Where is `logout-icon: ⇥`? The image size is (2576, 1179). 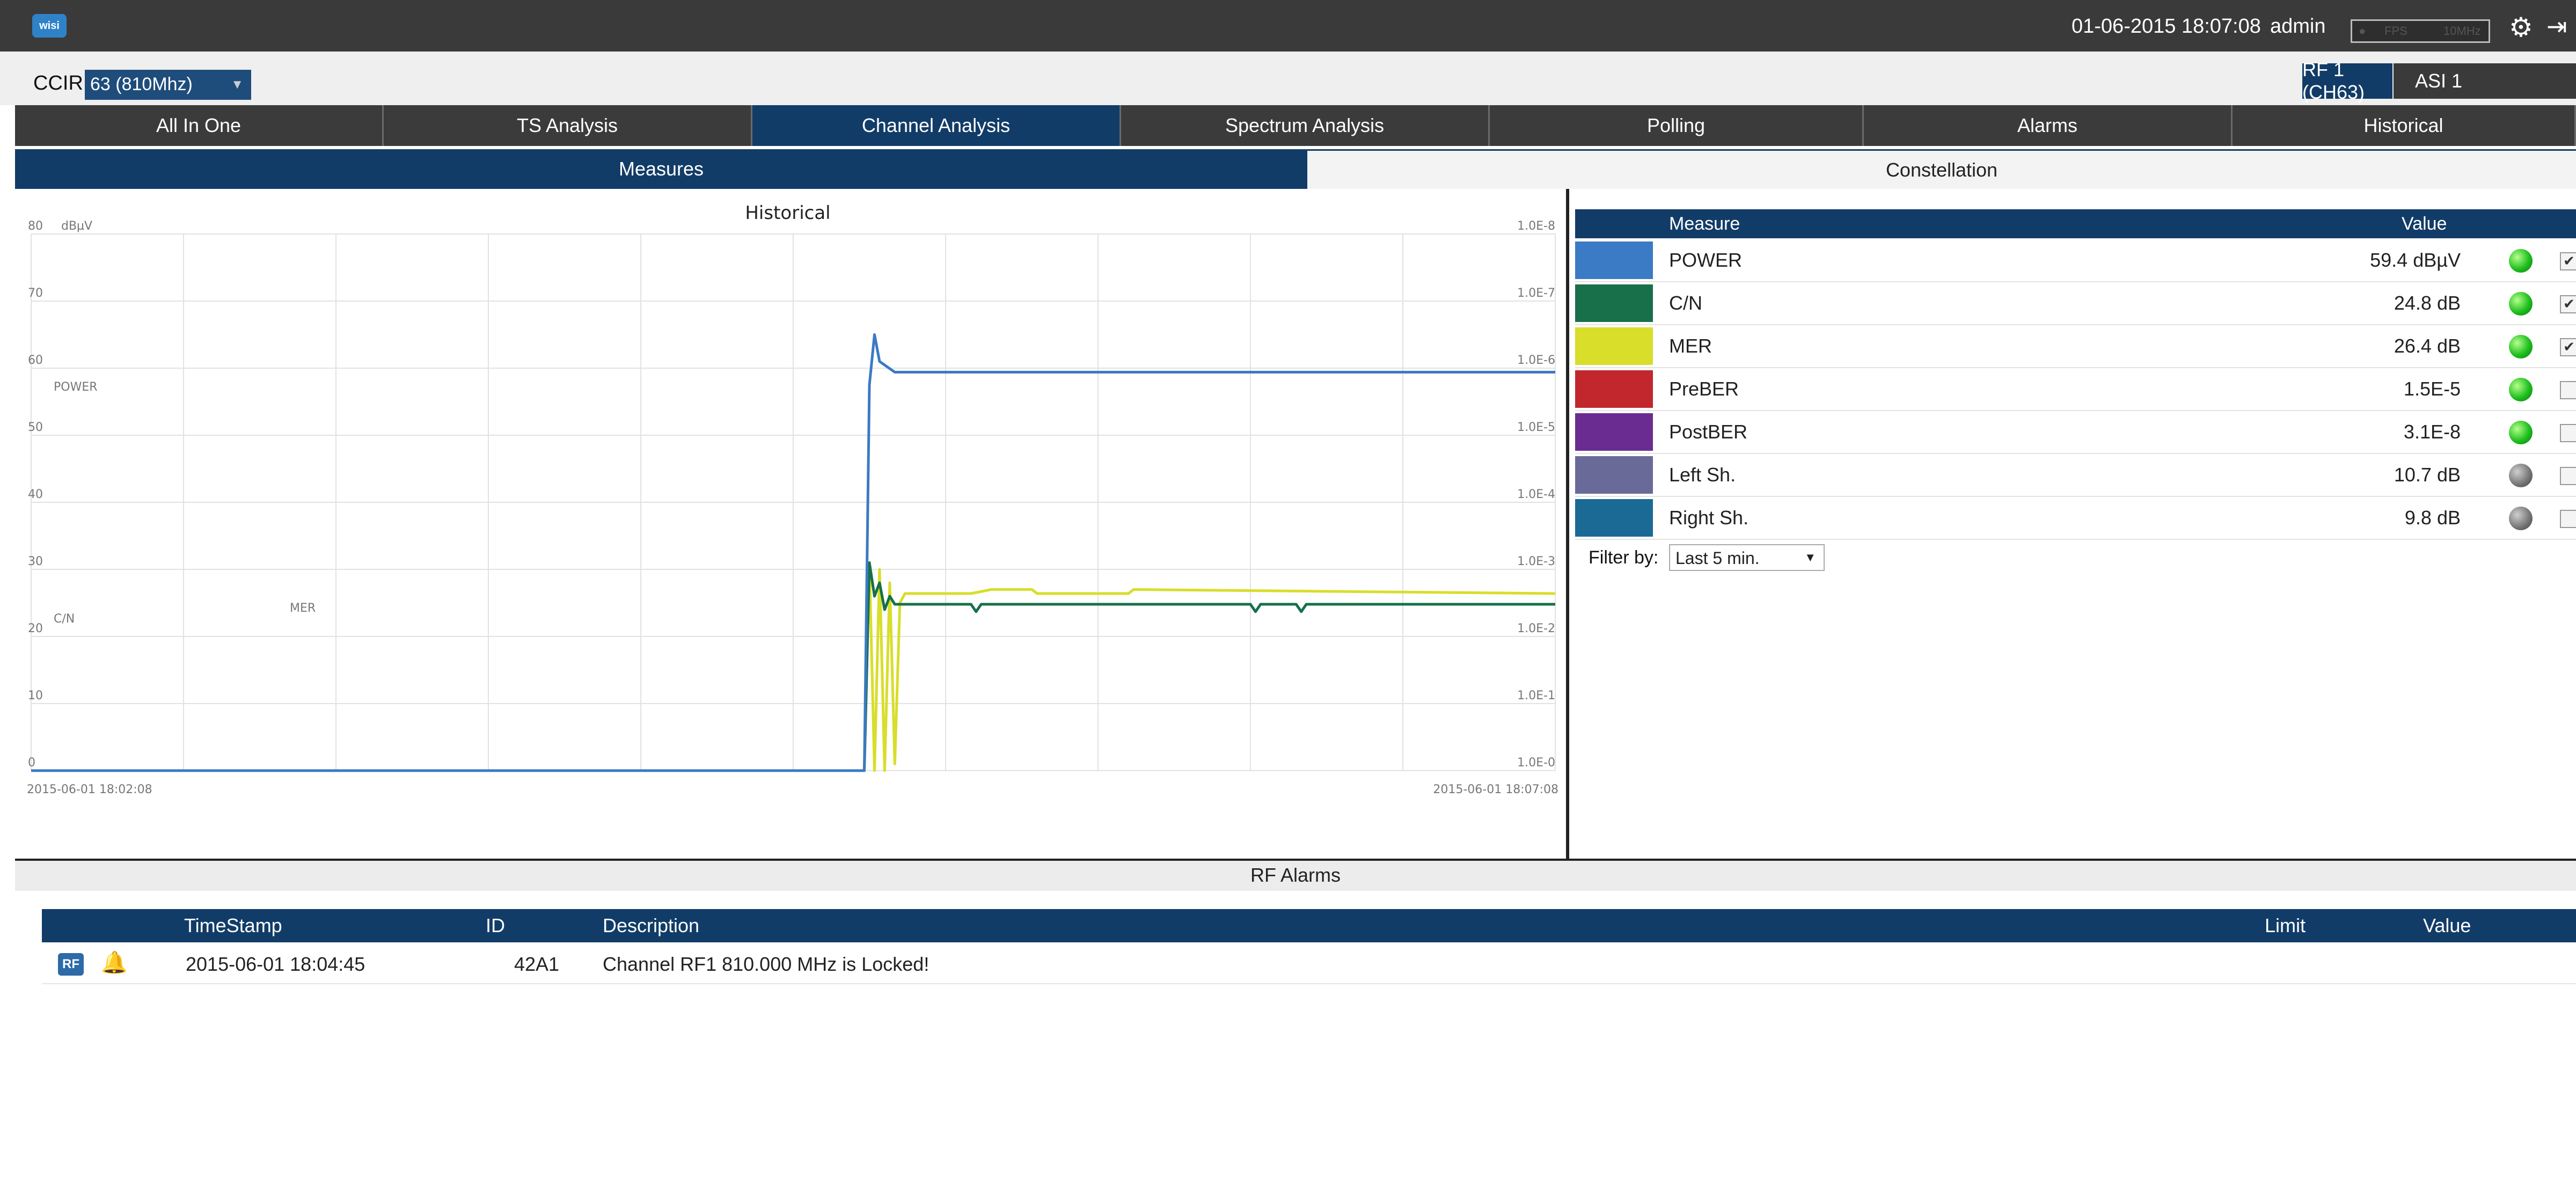 logout-icon: ⇥ is located at coordinates (2556, 26).